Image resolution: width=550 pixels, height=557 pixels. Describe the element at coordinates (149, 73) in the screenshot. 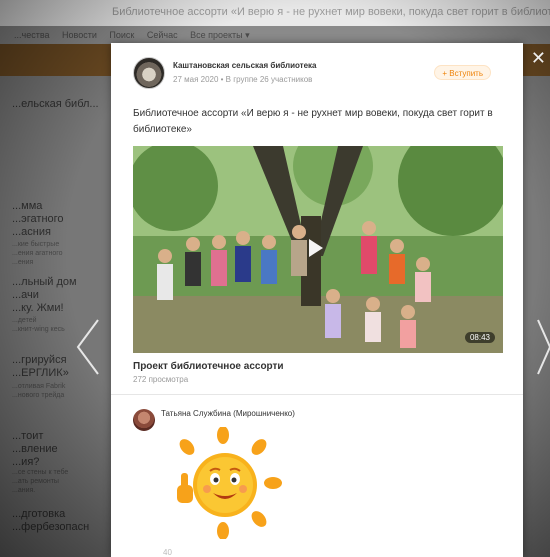

I see `group-avatar` at that location.